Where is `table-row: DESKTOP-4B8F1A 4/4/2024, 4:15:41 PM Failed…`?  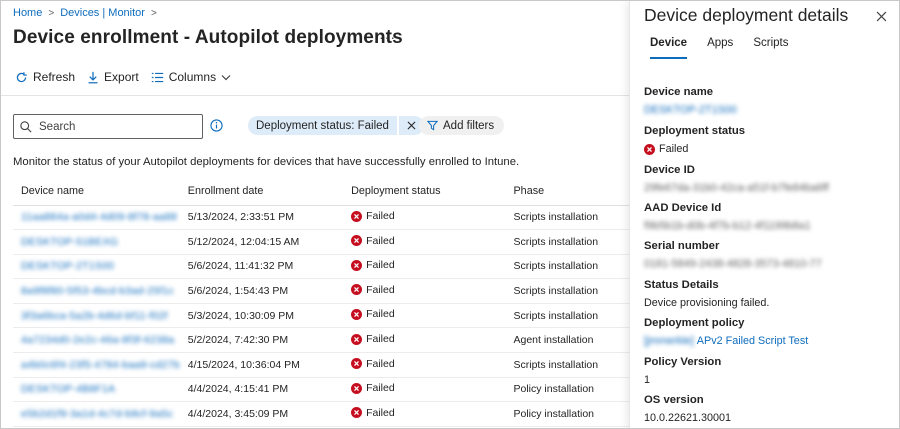
table-row: DESKTOP-4B8F1A 4/4/2024, 4:15:41 PM Failed… is located at coordinates (321, 390).